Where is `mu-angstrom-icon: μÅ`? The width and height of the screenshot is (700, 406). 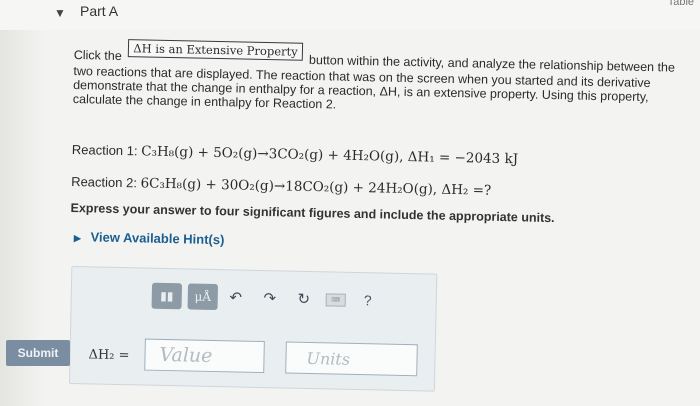
mu-angstrom-icon: μÅ is located at coordinates (203, 296).